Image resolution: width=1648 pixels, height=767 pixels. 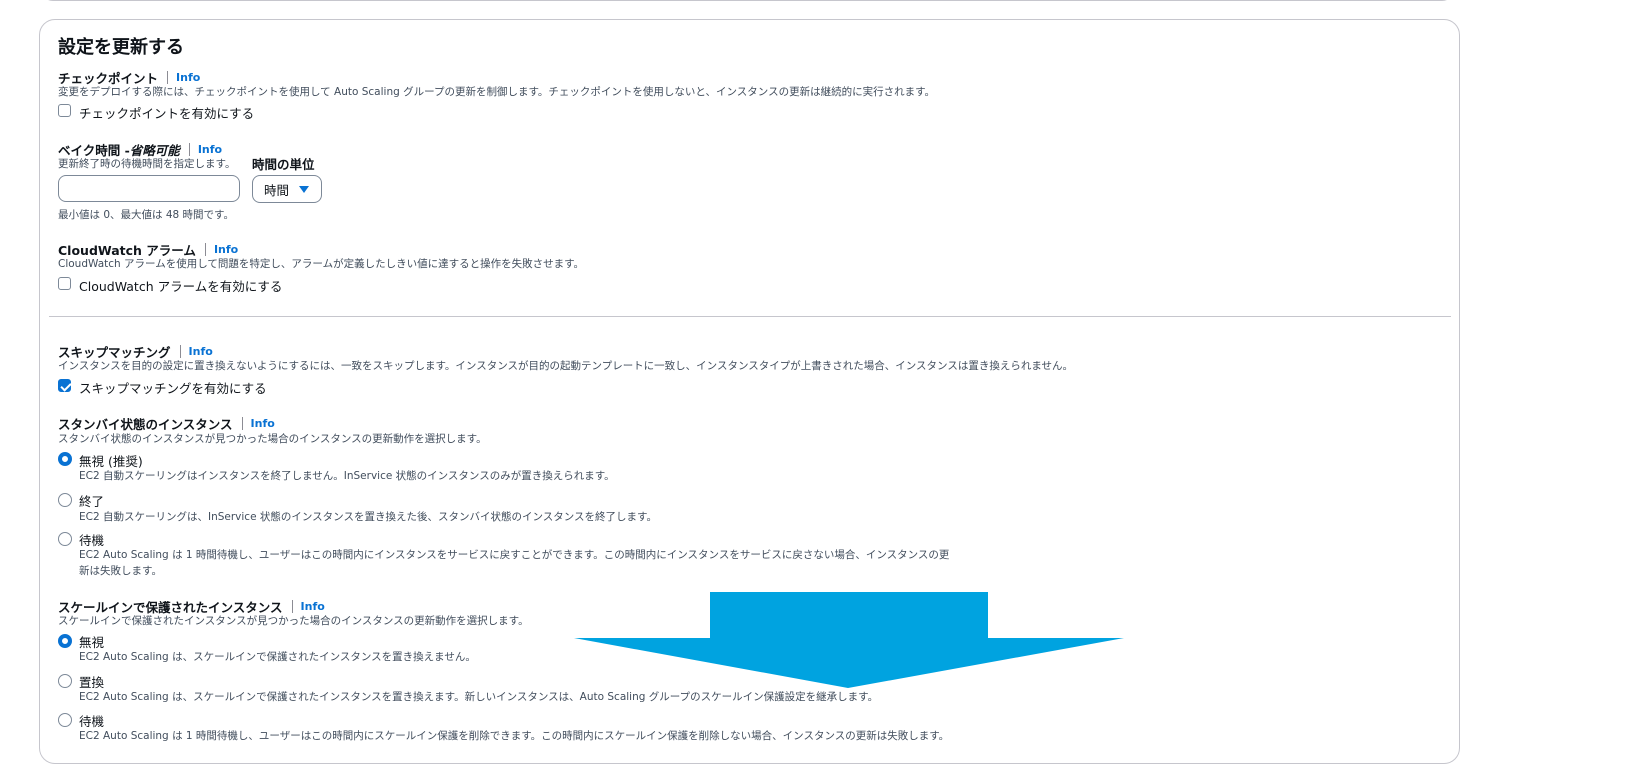 What do you see at coordinates (263, 423) in the screenshot?
I see `standby-info-link: Info` at bounding box center [263, 423].